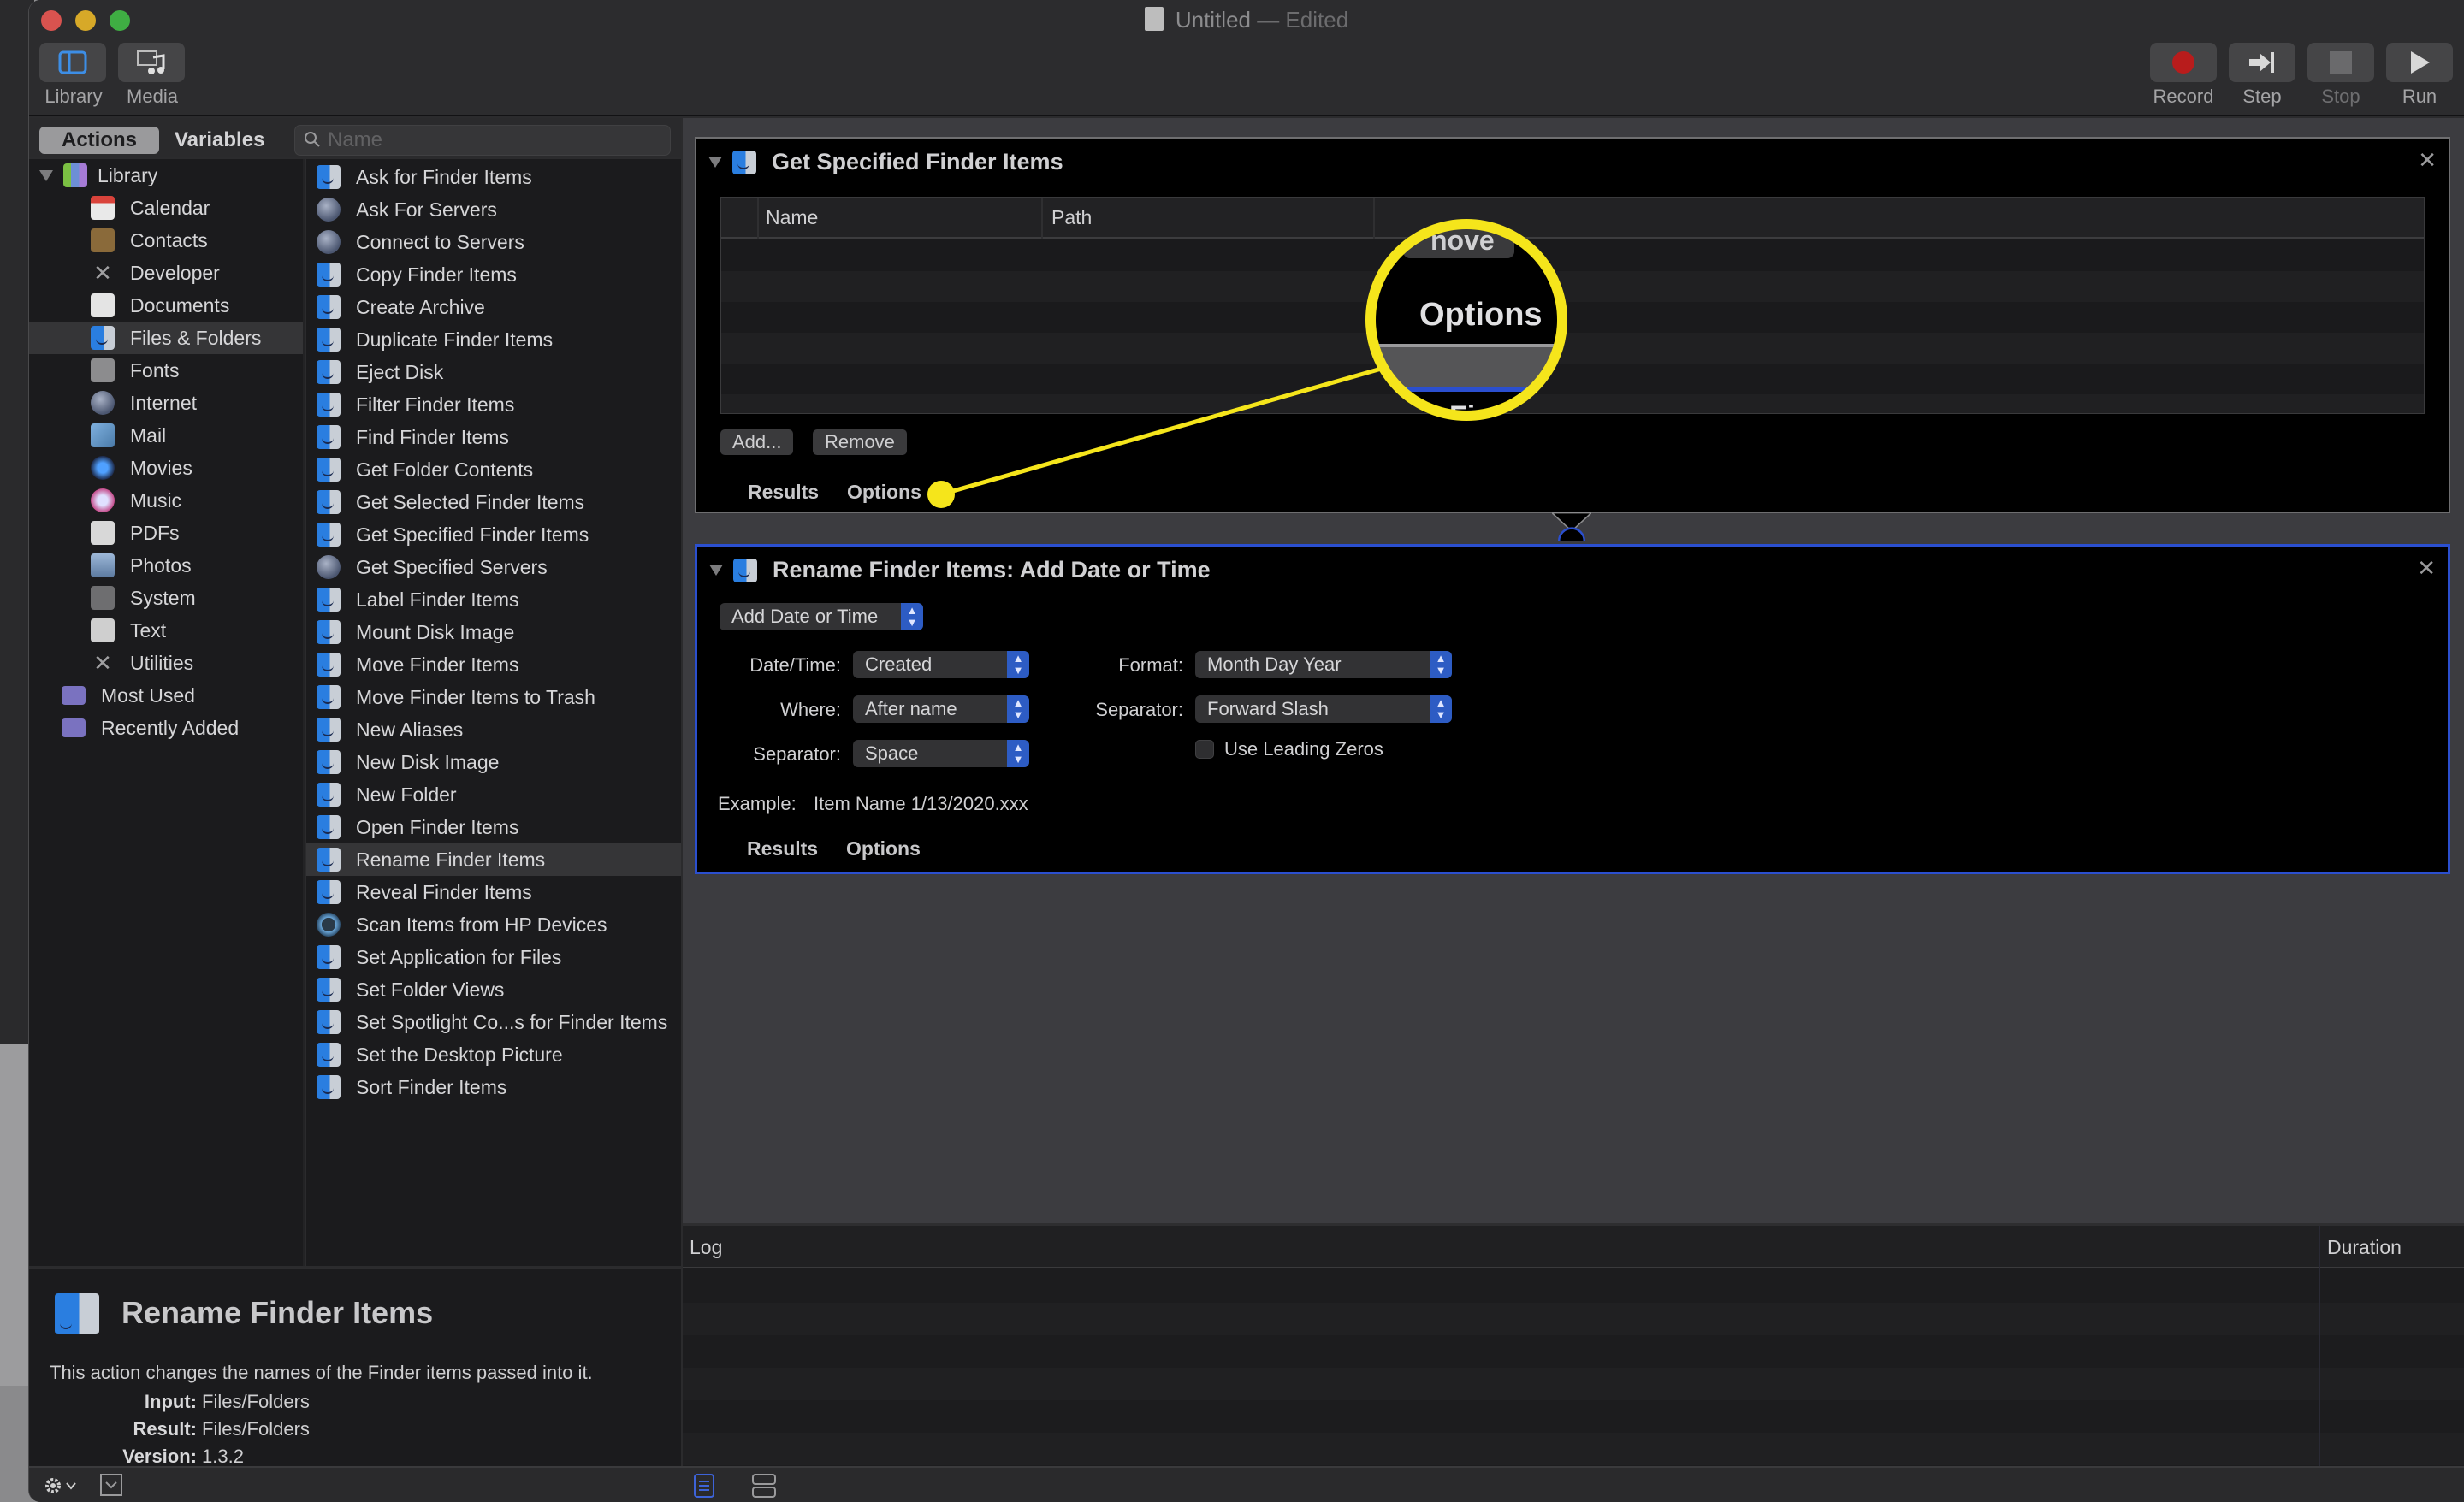  Describe the element at coordinates (493, 372) in the screenshot. I see `action-item: Eject Disk` at that location.